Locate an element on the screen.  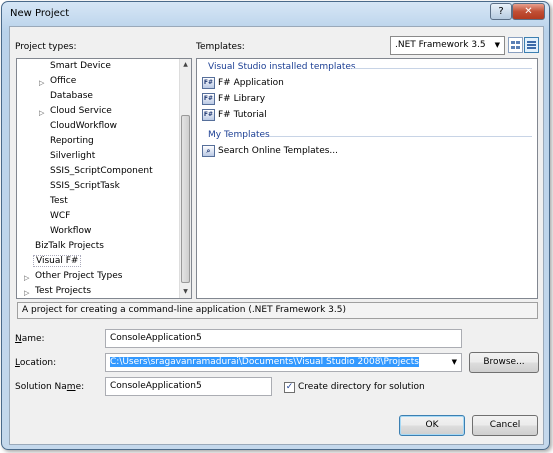
close-button: ✕ is located at coordinates (528, 11).